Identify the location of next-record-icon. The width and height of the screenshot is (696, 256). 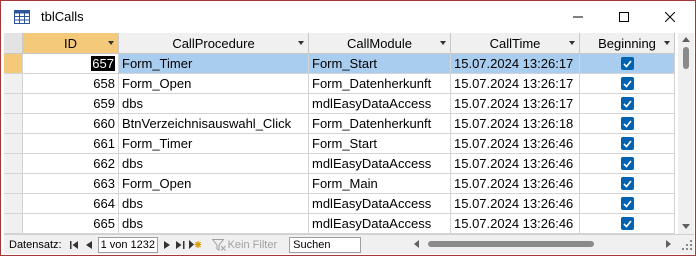
(167, 245).